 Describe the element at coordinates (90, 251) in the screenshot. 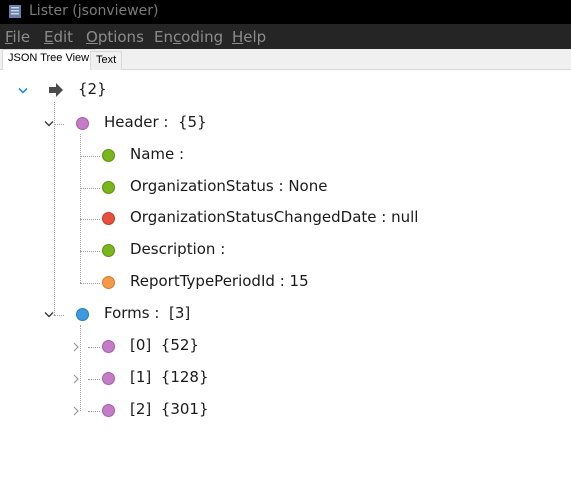

I see `tree-guide-description` at that location.